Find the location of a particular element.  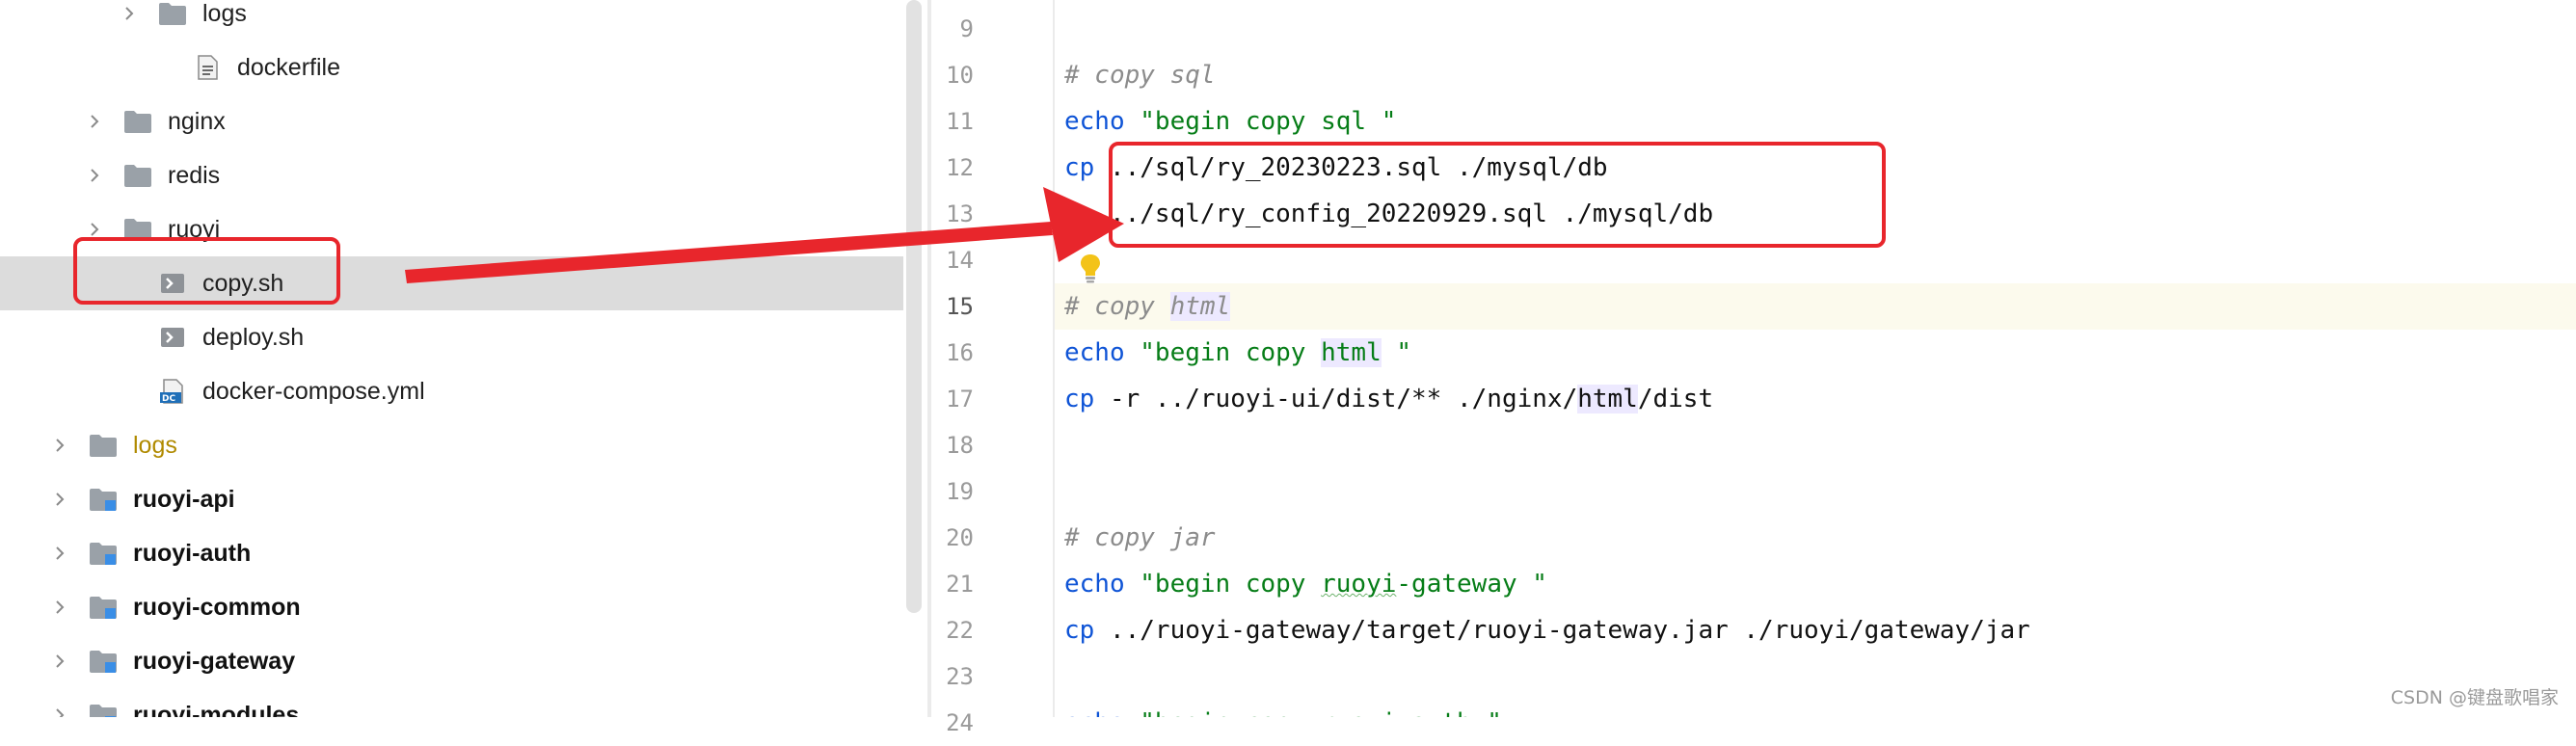

line-number: 20 is located at coordinates (960, 537).